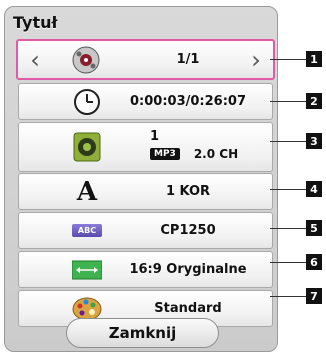  What do you see at coordinates (314, 59) in the screenshot?
I see `callout-1: 1` at bounding box center [314, 59].